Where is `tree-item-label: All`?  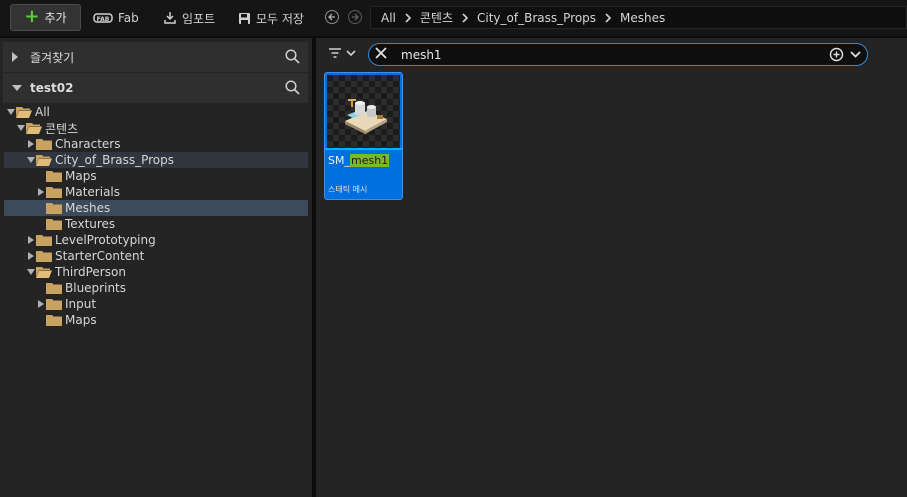 tree-item-label: All is located at coordinates (42, 112).